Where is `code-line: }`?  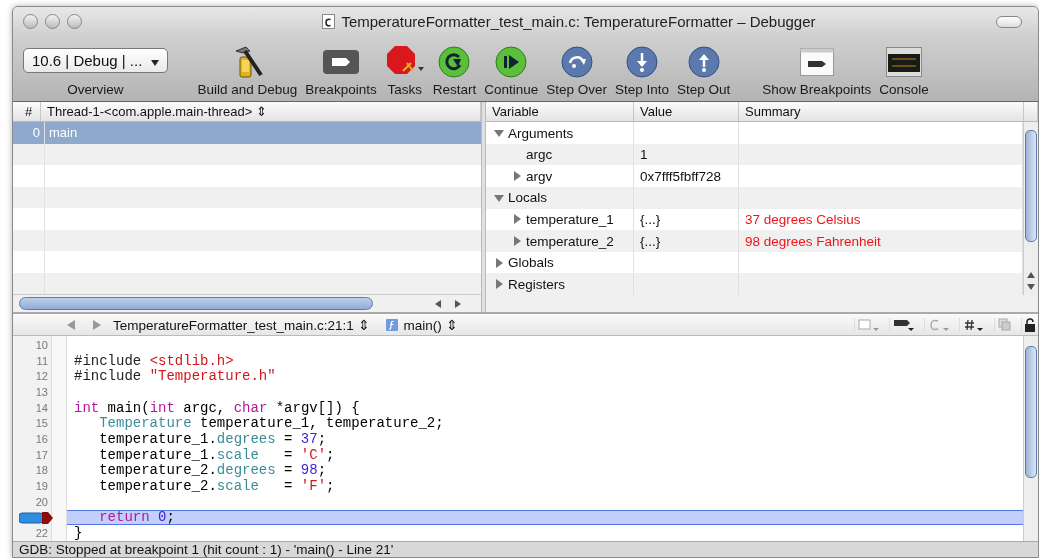 code-line: } is located at coordinates (78, 533).